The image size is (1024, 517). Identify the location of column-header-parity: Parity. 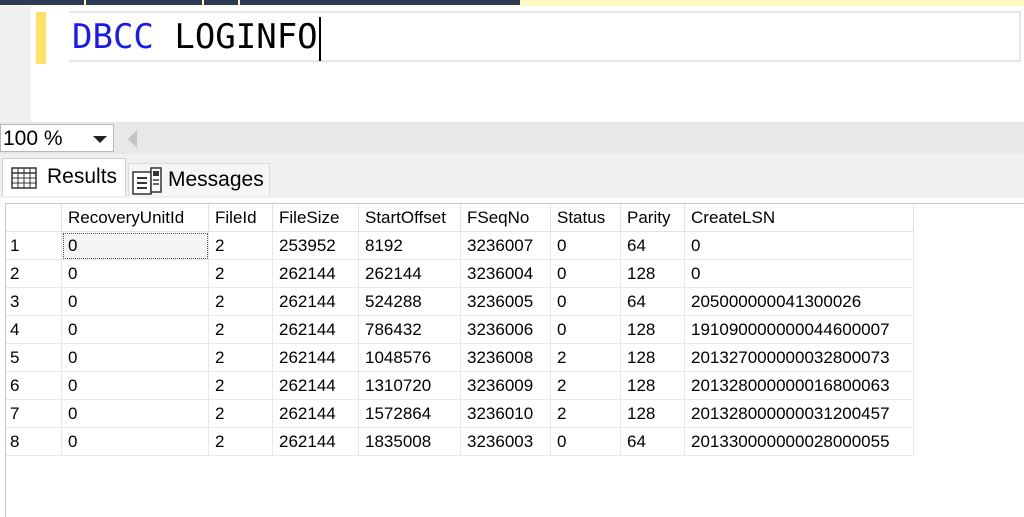
(652, 218).